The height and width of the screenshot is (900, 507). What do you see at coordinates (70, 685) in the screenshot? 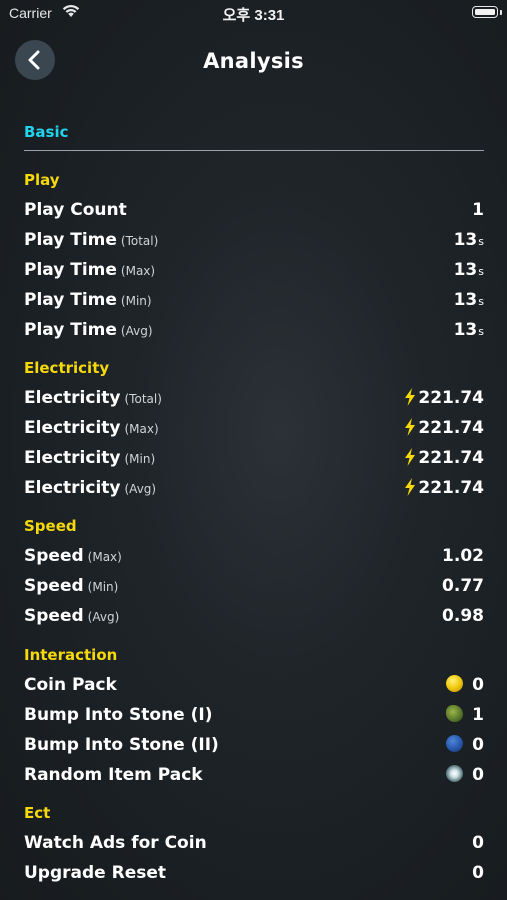
I see `stat-label: Coin Pack` at bounding box center [70, 685].